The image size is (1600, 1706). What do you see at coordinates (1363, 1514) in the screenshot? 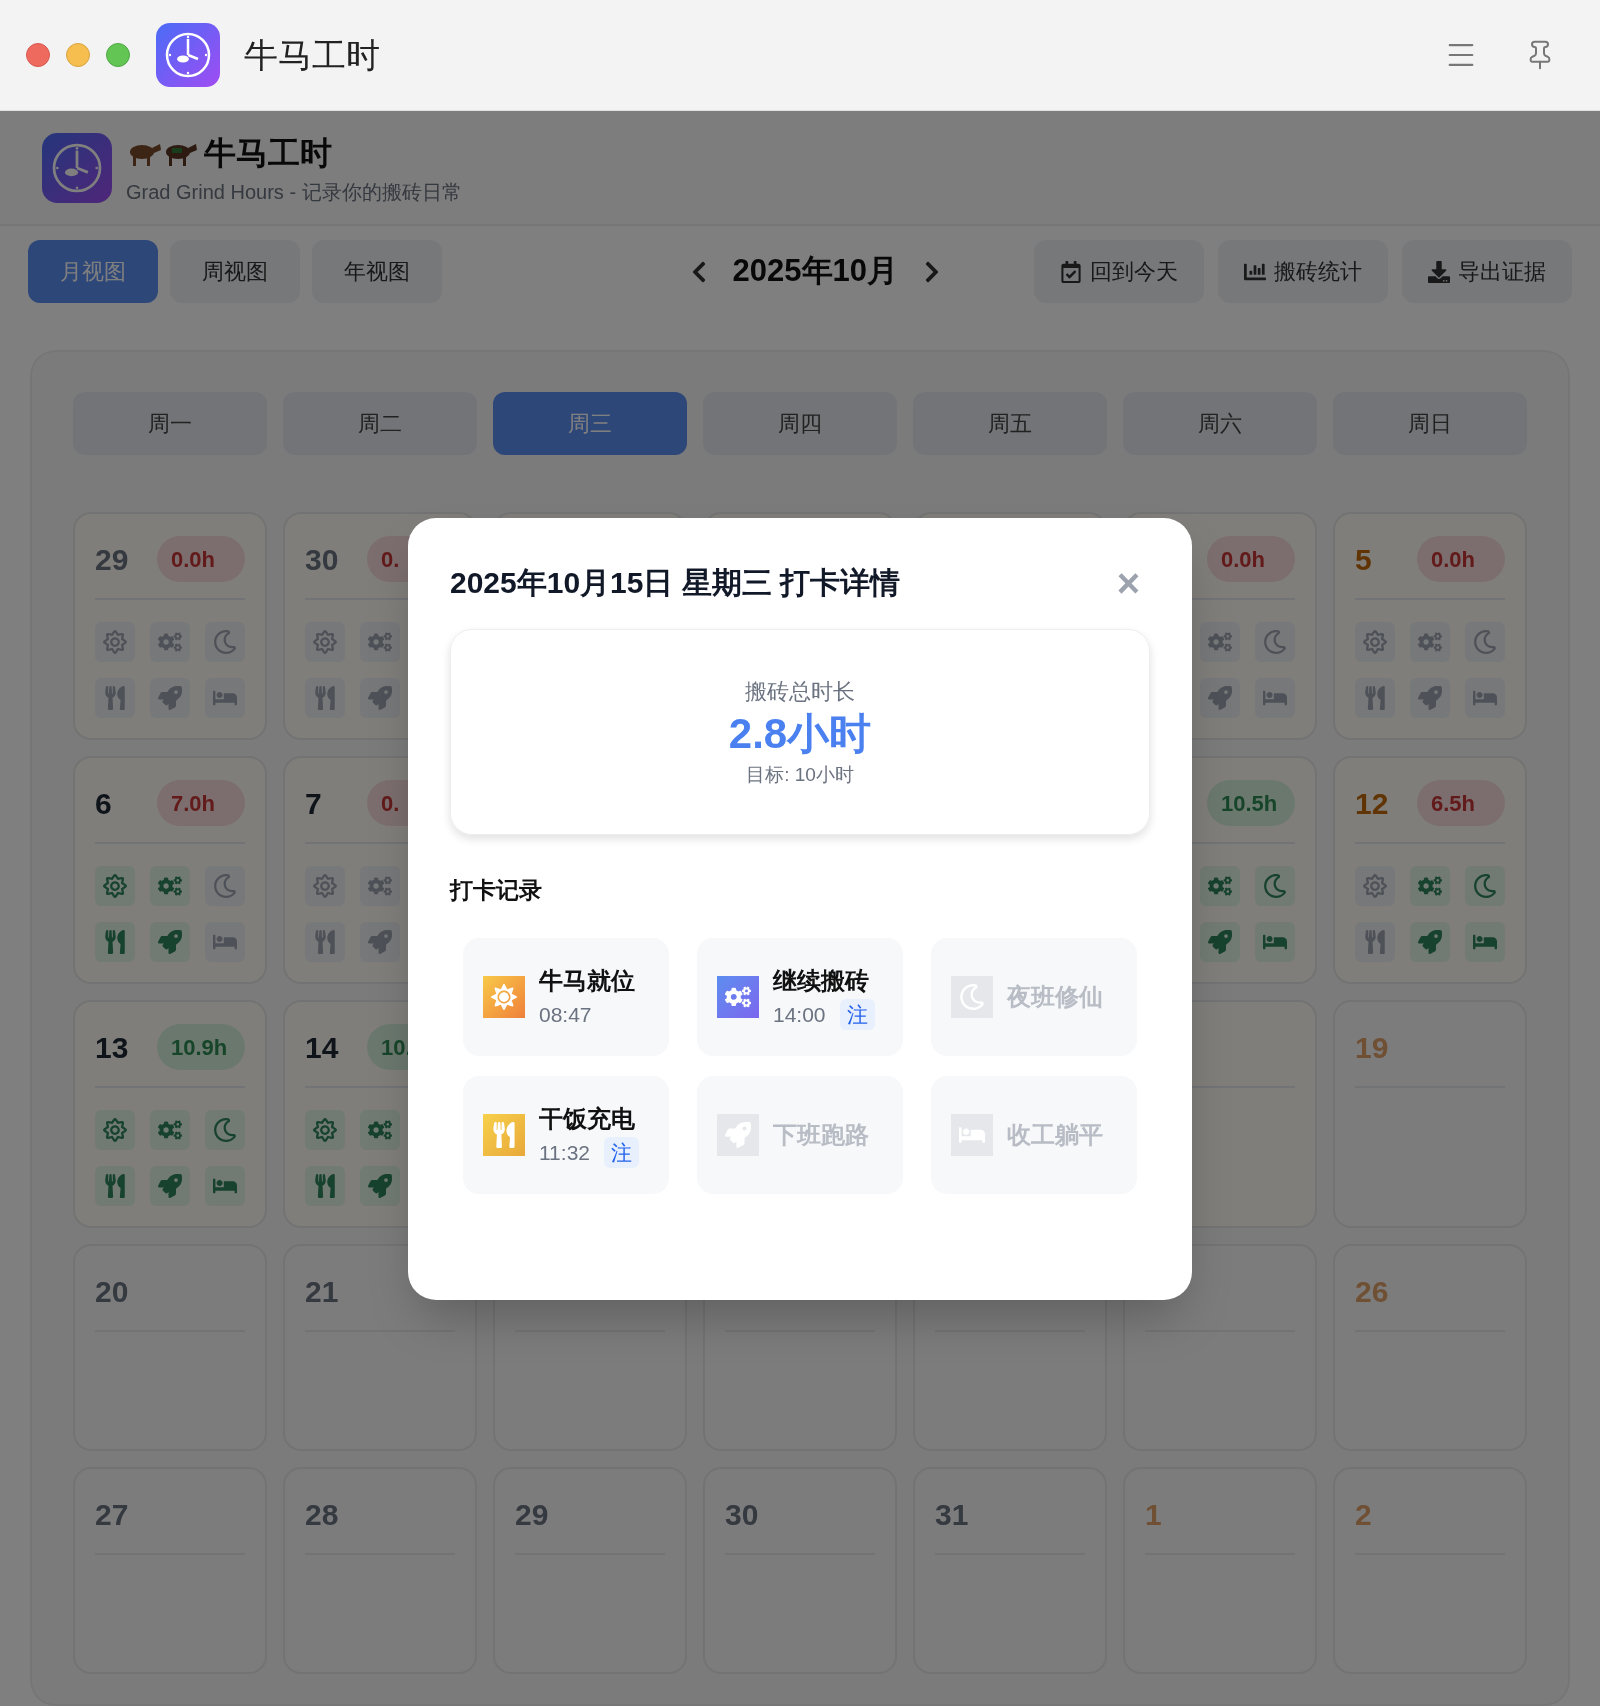
I see `day-number: 2` at bounding box center [1363, 1514].